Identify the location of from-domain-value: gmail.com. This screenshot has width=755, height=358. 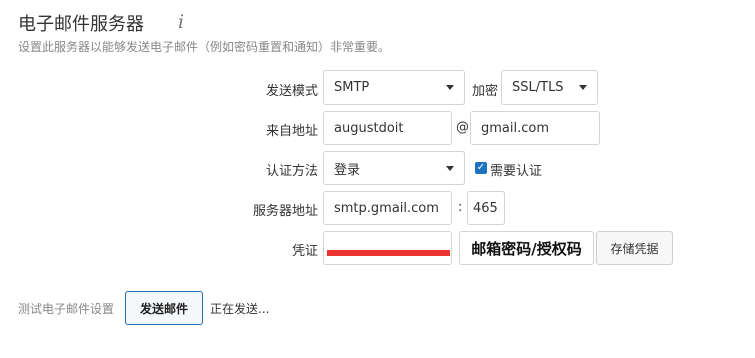
(515, 128).